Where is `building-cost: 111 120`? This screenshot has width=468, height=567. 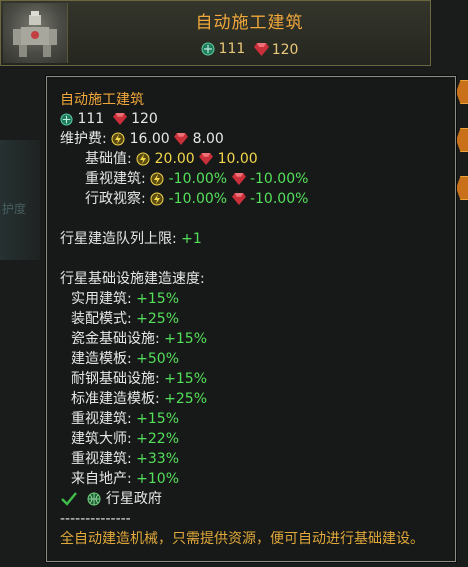 building-cost: 111 120 is located at coordinates (249, 50).